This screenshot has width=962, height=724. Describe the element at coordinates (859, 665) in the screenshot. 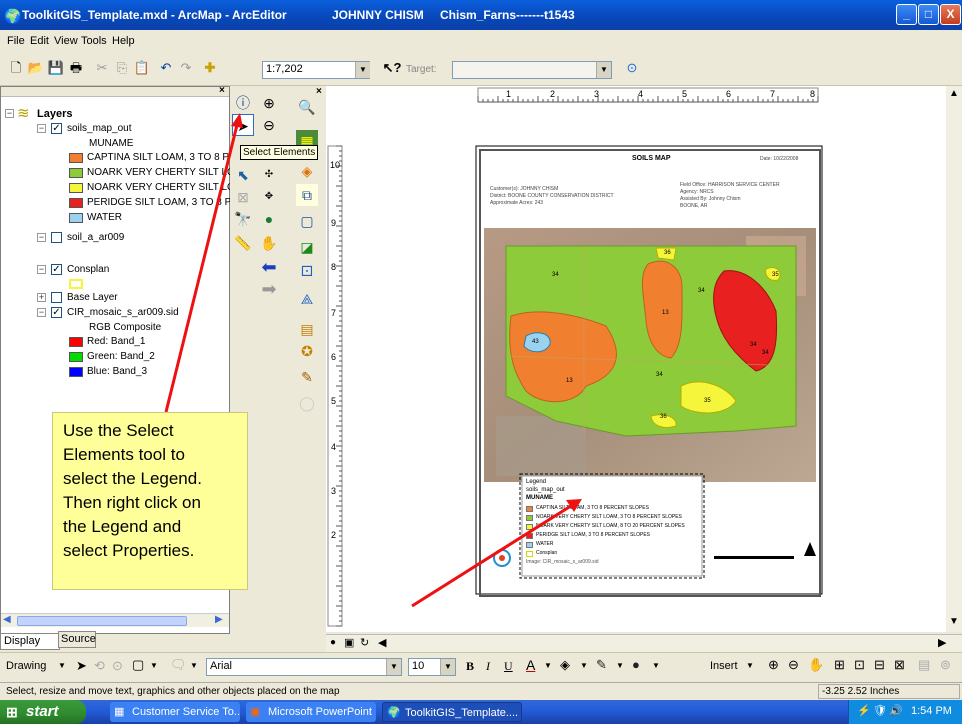

I see `fixed-zoom-in-layout-icon: ⊡` at that location.